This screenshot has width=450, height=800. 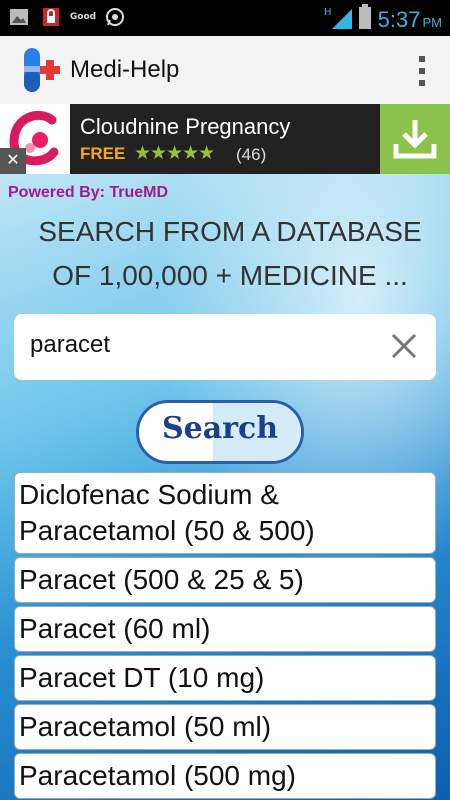 What do you see at coordinates (13, 161) in the screenshot?
I see `ad-close-button: ✕` at bounding box center [13, 161].